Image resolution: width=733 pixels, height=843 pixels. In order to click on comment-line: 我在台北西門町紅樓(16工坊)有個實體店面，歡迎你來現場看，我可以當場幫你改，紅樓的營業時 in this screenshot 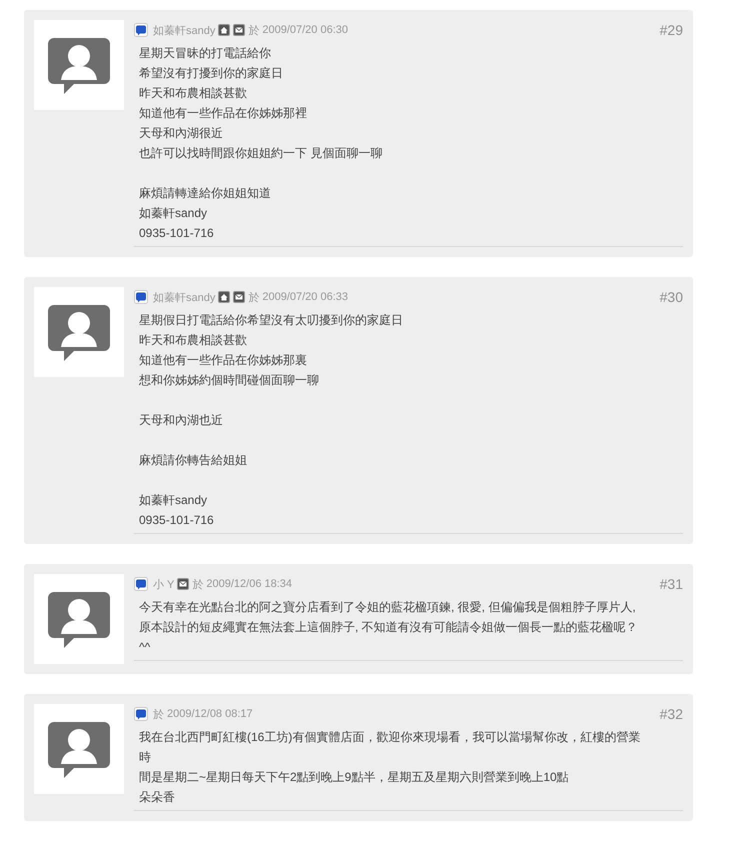, I will do `click(390, 747)`.